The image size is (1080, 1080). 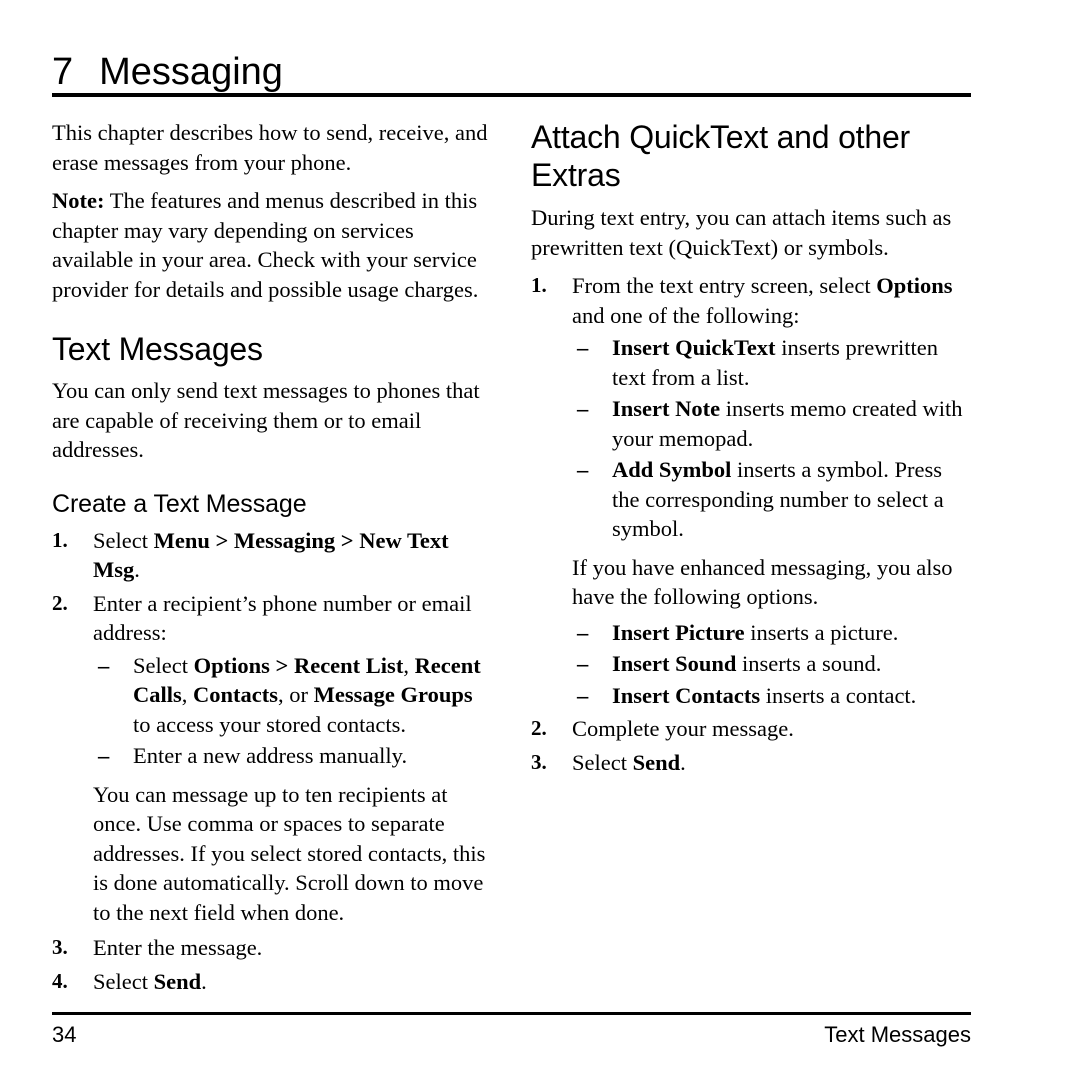 I want to click on dash-text: Enter a new address manually., so click(x=270, y=755).